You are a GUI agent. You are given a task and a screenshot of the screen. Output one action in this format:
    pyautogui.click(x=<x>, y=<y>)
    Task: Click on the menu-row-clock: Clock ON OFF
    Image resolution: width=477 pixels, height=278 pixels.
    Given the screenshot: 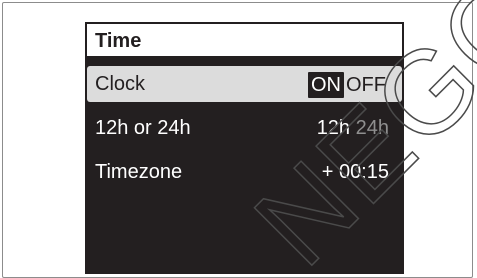 What is the action you would take?
    pyautogui.click(x=244, y=84)
    